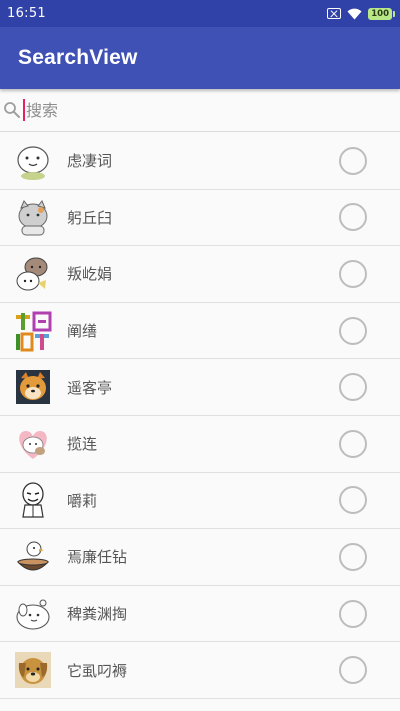 This screenshot has height=711, width=400. Describe the element at coordinates (90, 161) in the screenshot. I see `list-item-name: 虑凄词` at that location.